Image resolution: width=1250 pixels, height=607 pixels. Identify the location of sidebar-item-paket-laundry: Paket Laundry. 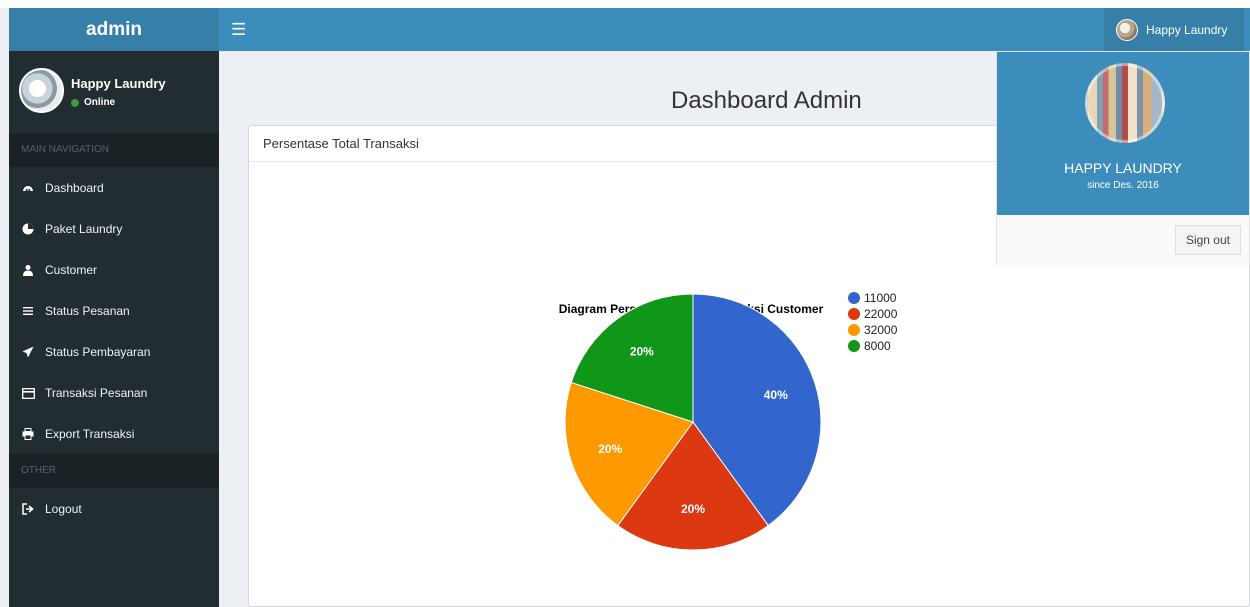
(114, 228).